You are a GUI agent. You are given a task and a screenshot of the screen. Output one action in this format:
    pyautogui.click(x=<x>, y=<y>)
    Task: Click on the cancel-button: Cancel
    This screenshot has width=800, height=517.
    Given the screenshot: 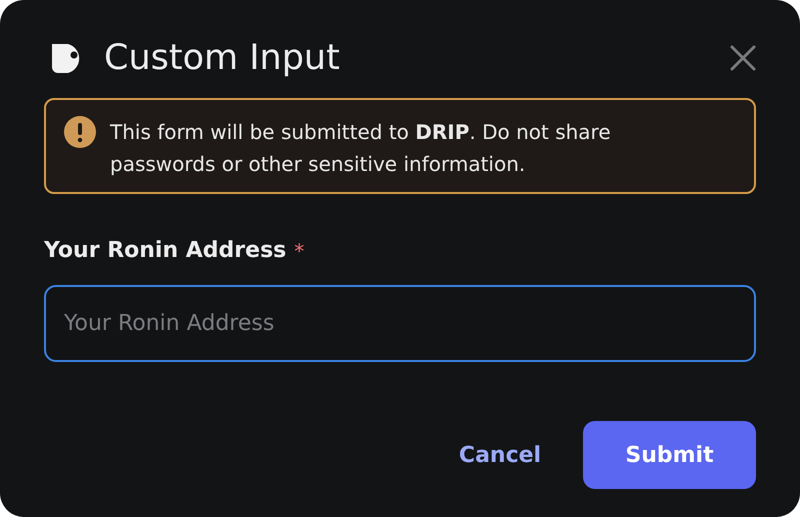 What is the action you would take?
    pyautogui.click(x=500, y=455)
    